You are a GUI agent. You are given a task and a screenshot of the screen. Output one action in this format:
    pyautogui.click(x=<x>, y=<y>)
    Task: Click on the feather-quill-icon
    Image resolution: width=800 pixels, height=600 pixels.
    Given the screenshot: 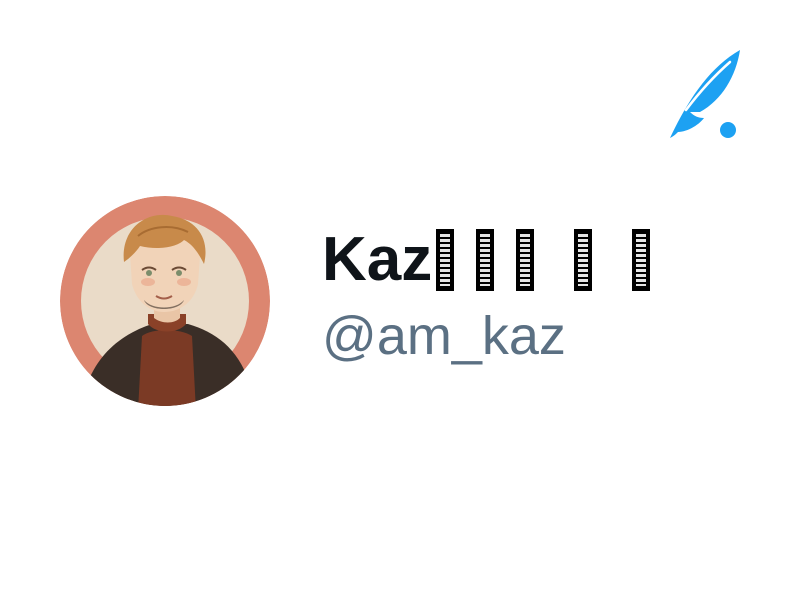 What is the action you would take?
    pyautogui.click(x=704, y=94)
    